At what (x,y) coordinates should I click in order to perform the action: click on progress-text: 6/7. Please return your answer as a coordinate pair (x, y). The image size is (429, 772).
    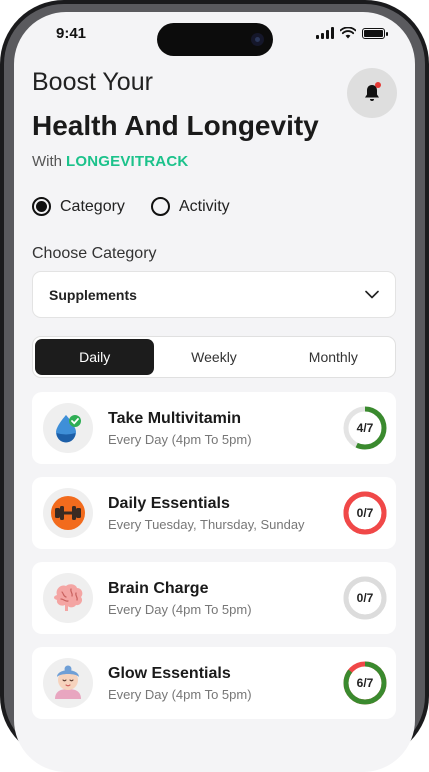
    Looking at the image, I should click on (365, 683).